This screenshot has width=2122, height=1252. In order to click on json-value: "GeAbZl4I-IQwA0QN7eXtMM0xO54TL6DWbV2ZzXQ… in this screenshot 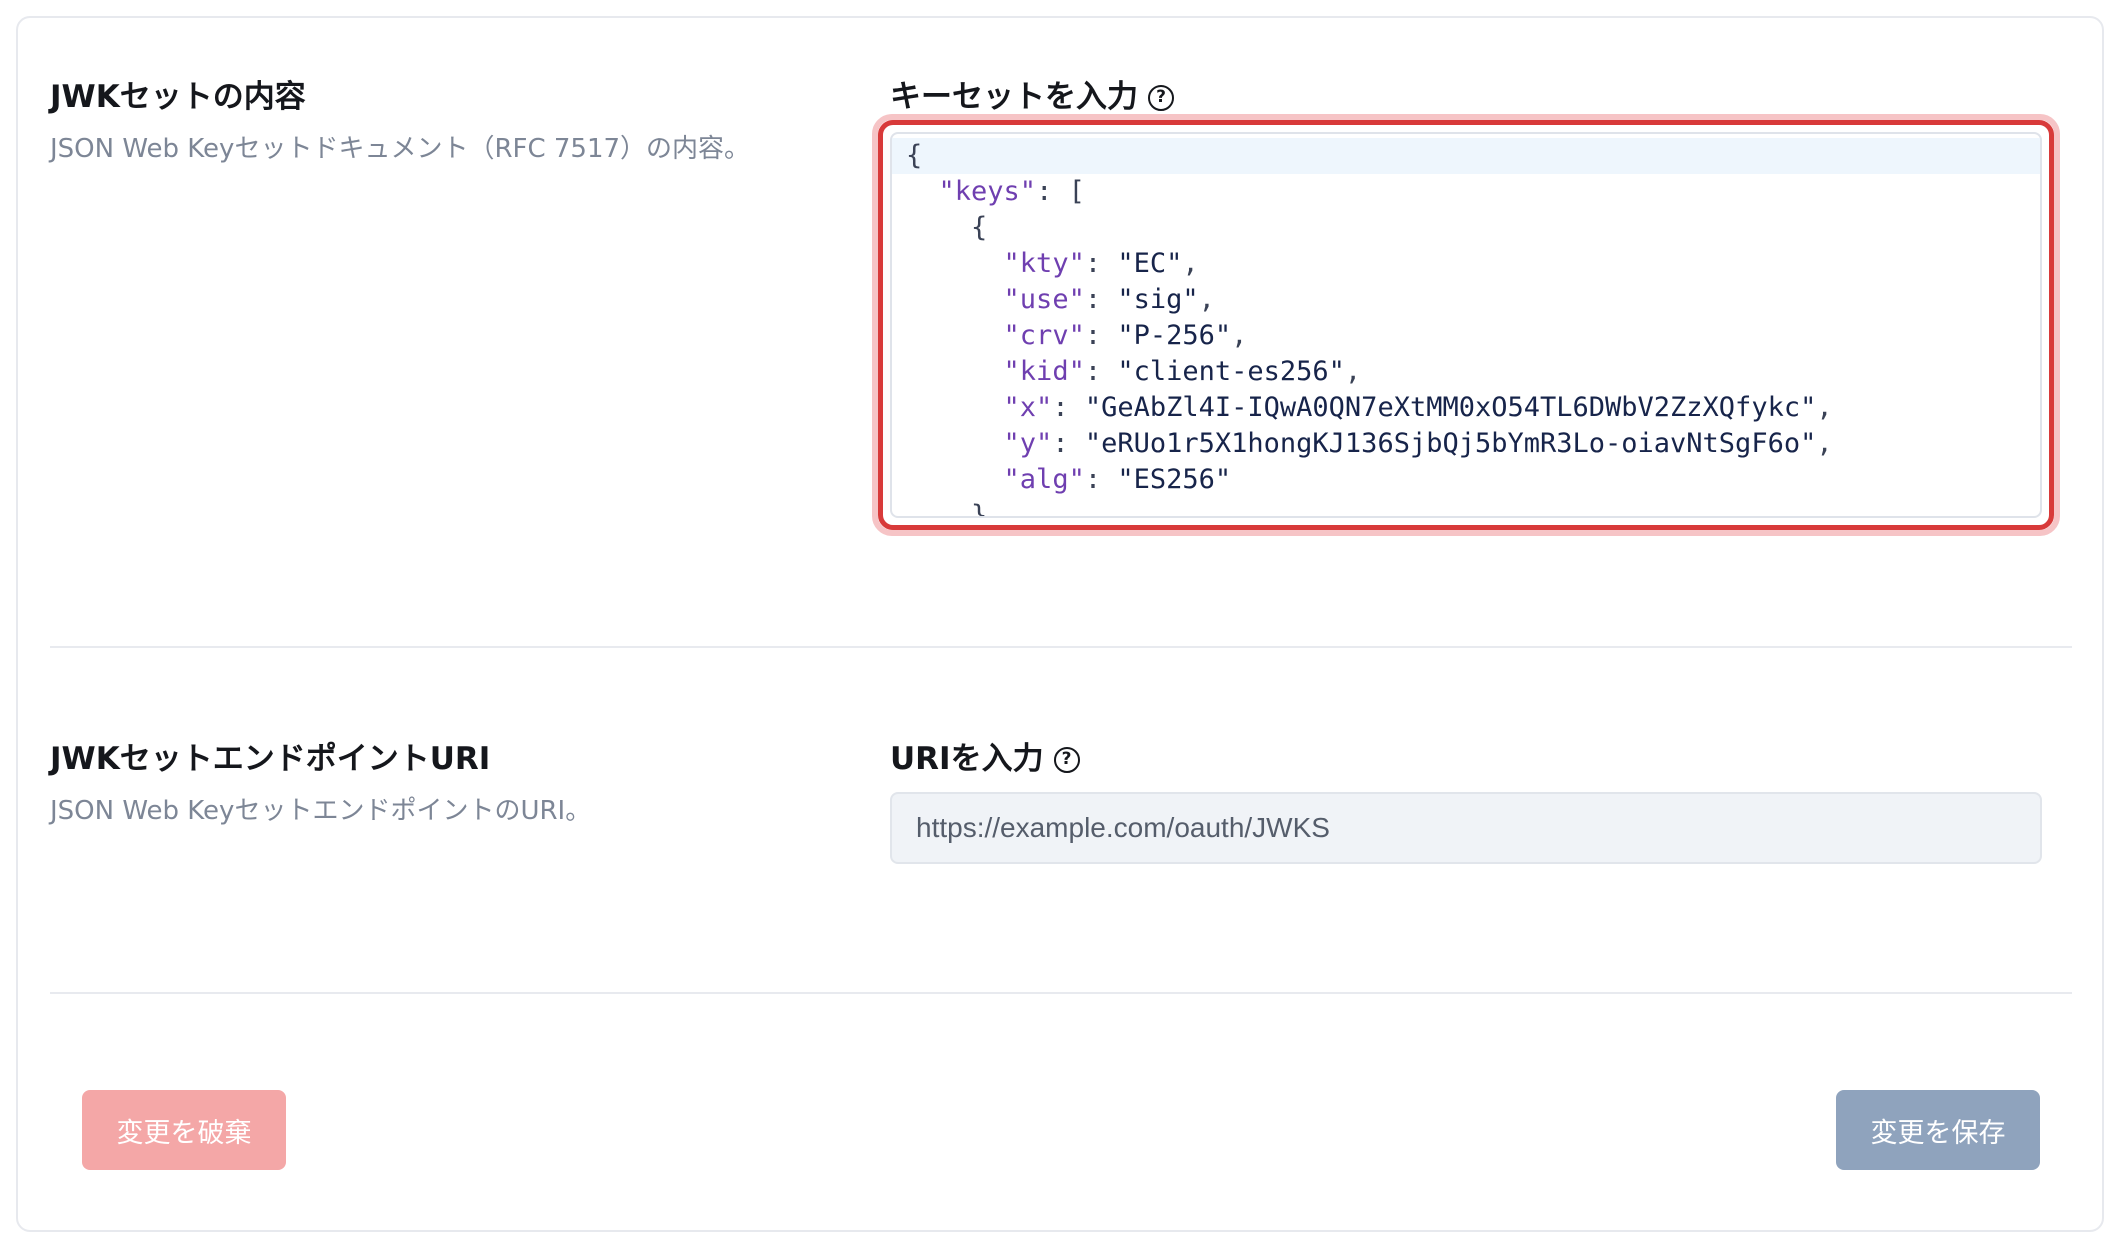, I will do `click(1450, 407)`.